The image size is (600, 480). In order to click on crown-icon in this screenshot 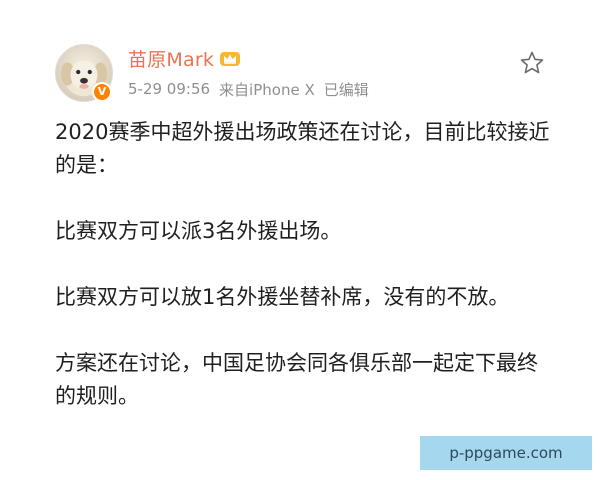, I will do `click(230, 58)`.